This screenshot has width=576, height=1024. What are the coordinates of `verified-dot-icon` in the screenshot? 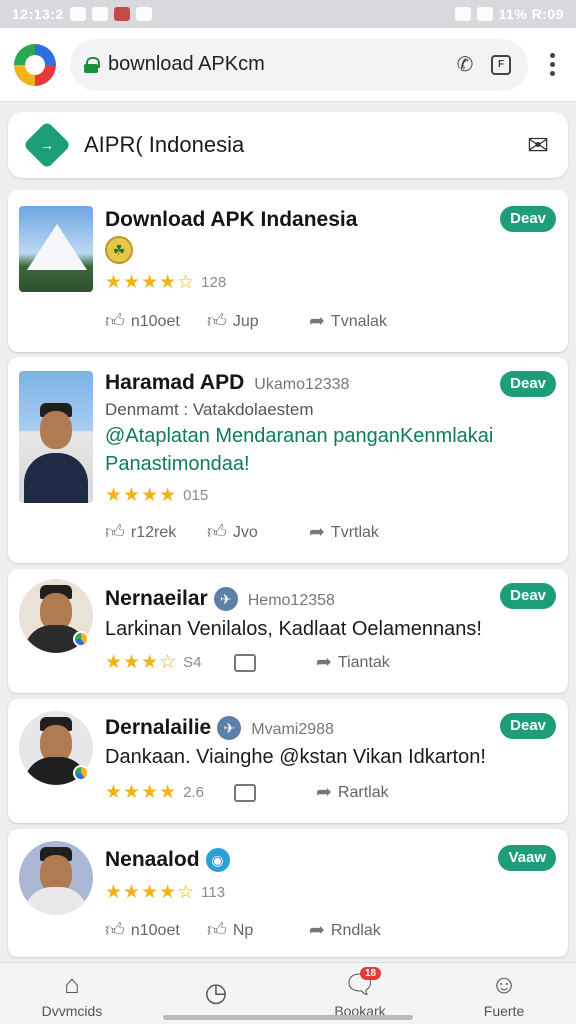 It's located at (81, 639).